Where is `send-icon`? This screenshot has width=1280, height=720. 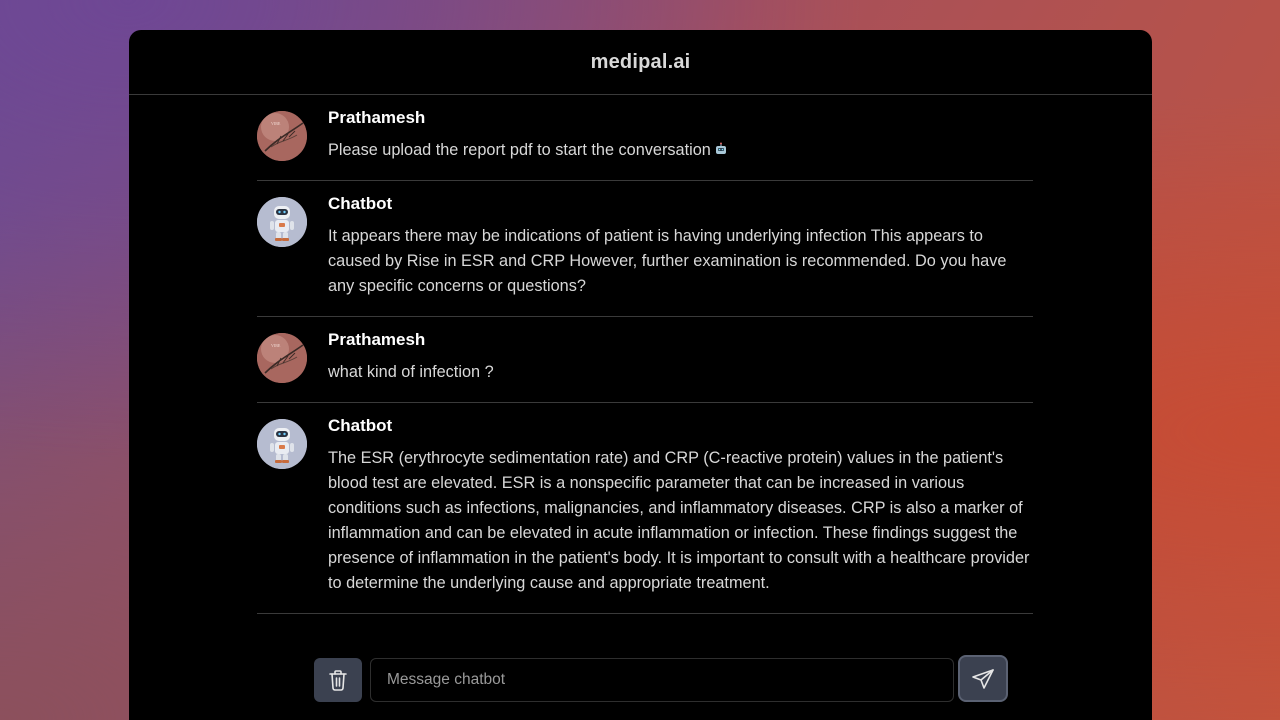
send-icon is located at coordinates (983, 678).